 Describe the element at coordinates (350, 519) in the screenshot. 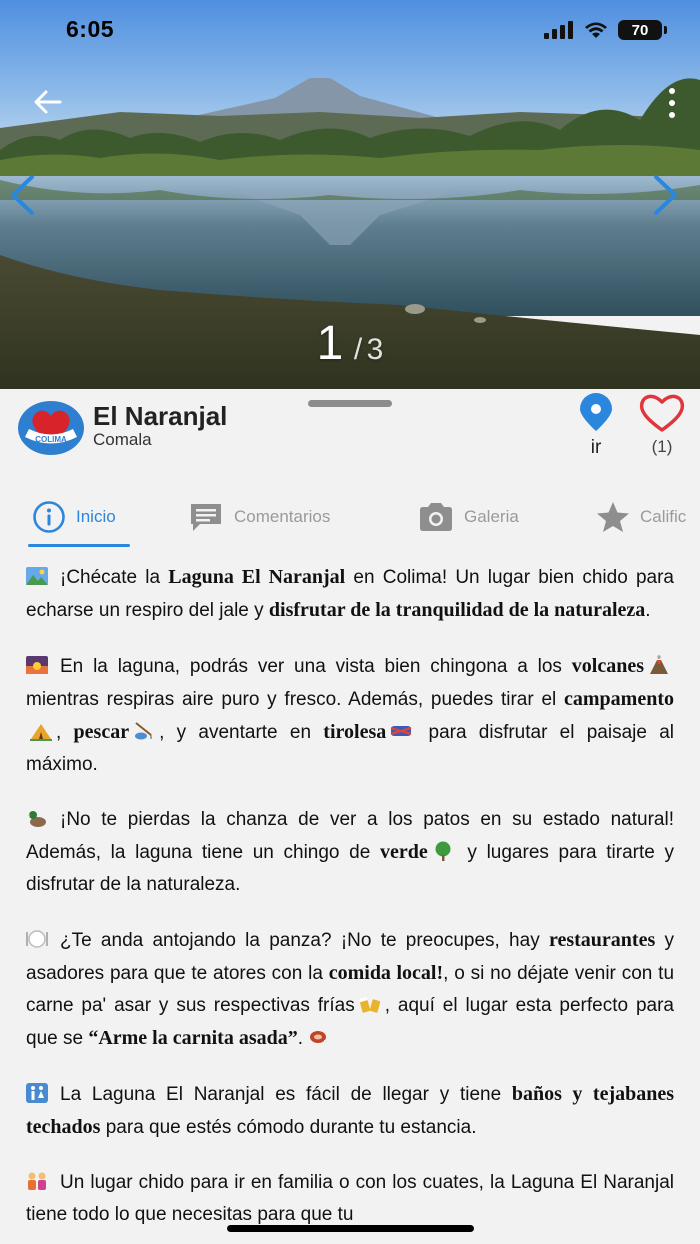

I see `tab-bar: Inicio Comentarios Galeria Calific` at that location.